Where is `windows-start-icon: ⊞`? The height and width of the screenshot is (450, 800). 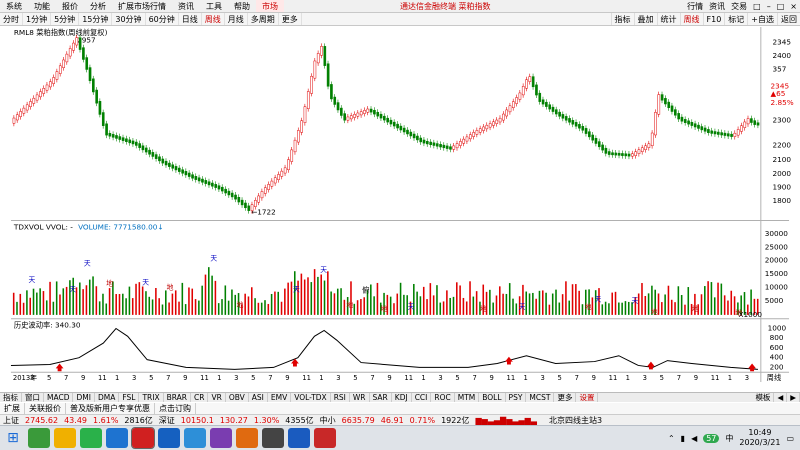 windows-start-icon: ⊞ is located at coordinates (13, 438).